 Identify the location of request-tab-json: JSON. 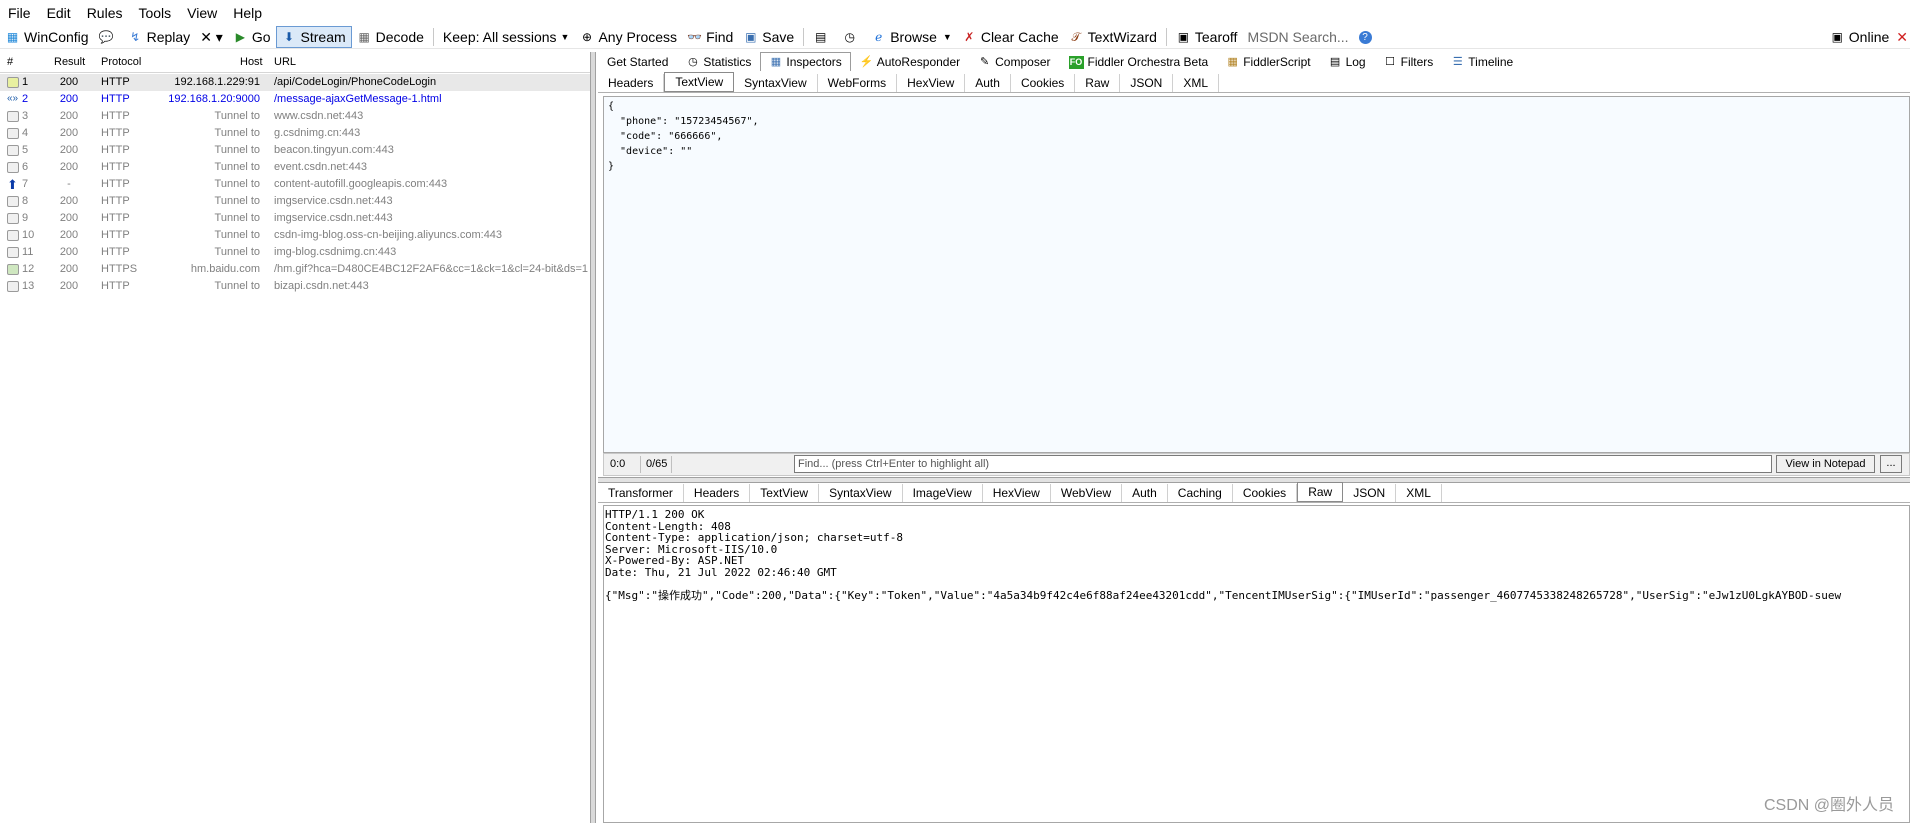
(1147, 83).